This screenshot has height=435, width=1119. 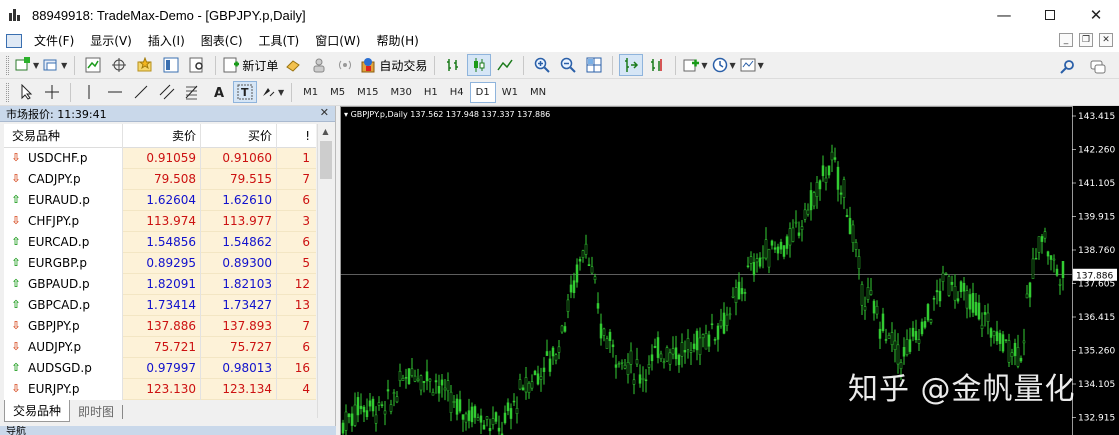 What do you see at coordinates (63, 326) in the screenshot?
I see `symbol-cell: ⇩ GBPJPY.p` at bounding box center [63, 326].